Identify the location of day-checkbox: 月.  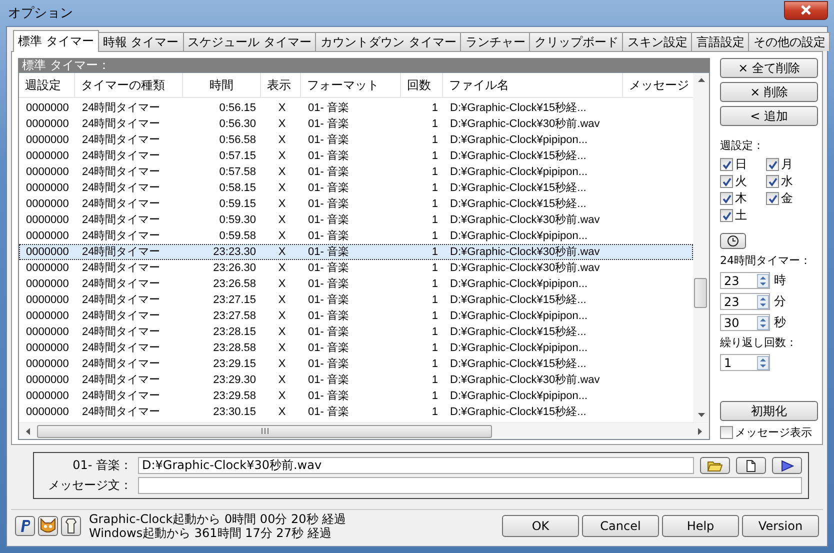
(779, 164).